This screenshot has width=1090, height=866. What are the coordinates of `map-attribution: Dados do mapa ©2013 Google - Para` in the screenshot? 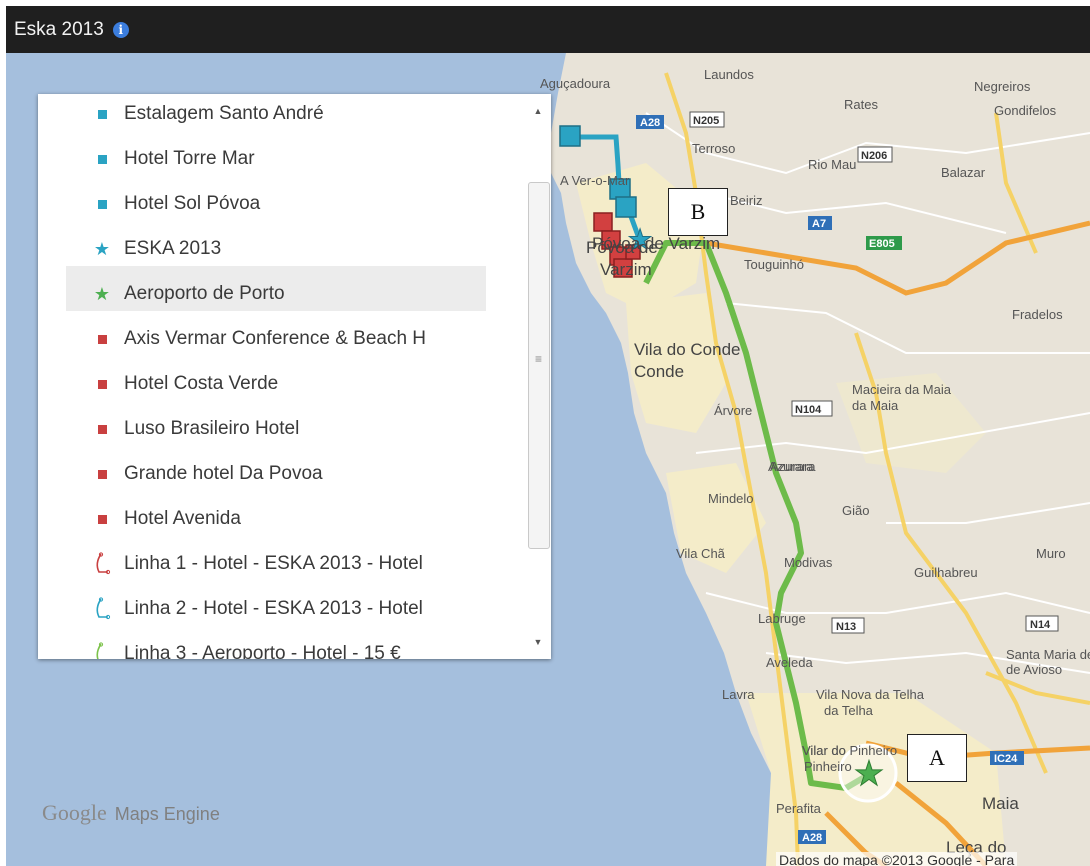 It's located at (897, 859).